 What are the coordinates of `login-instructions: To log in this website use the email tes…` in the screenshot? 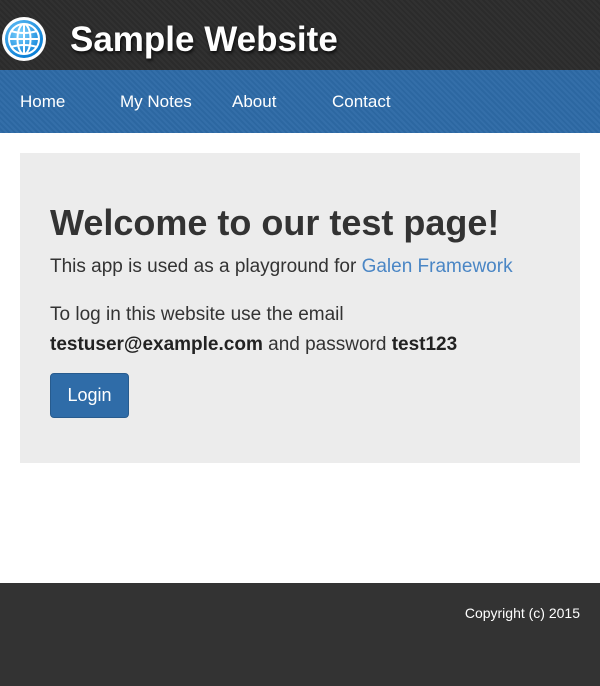 It's located at (305, 330).